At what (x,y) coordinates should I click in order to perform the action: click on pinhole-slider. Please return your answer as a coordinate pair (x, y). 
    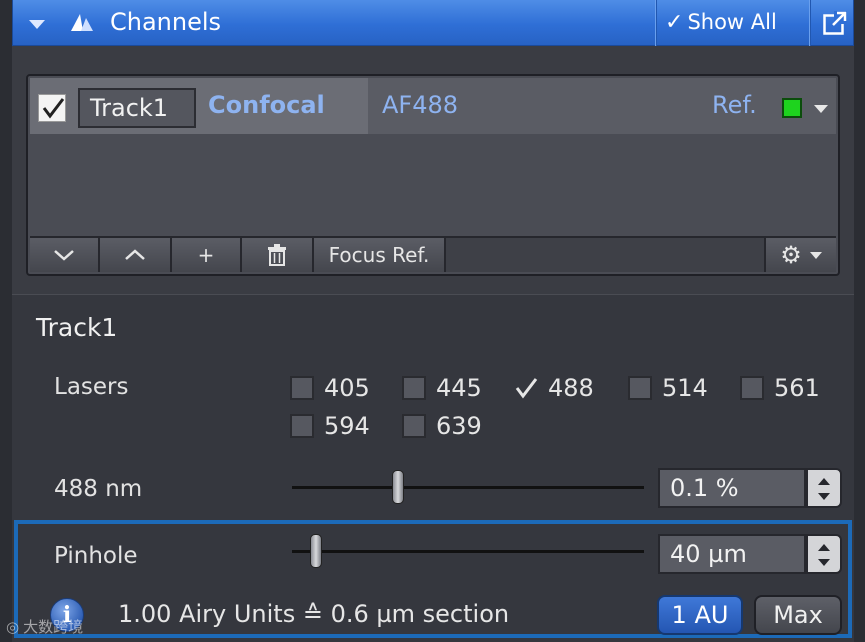
    Looking at the image, I should click on (468, 551).